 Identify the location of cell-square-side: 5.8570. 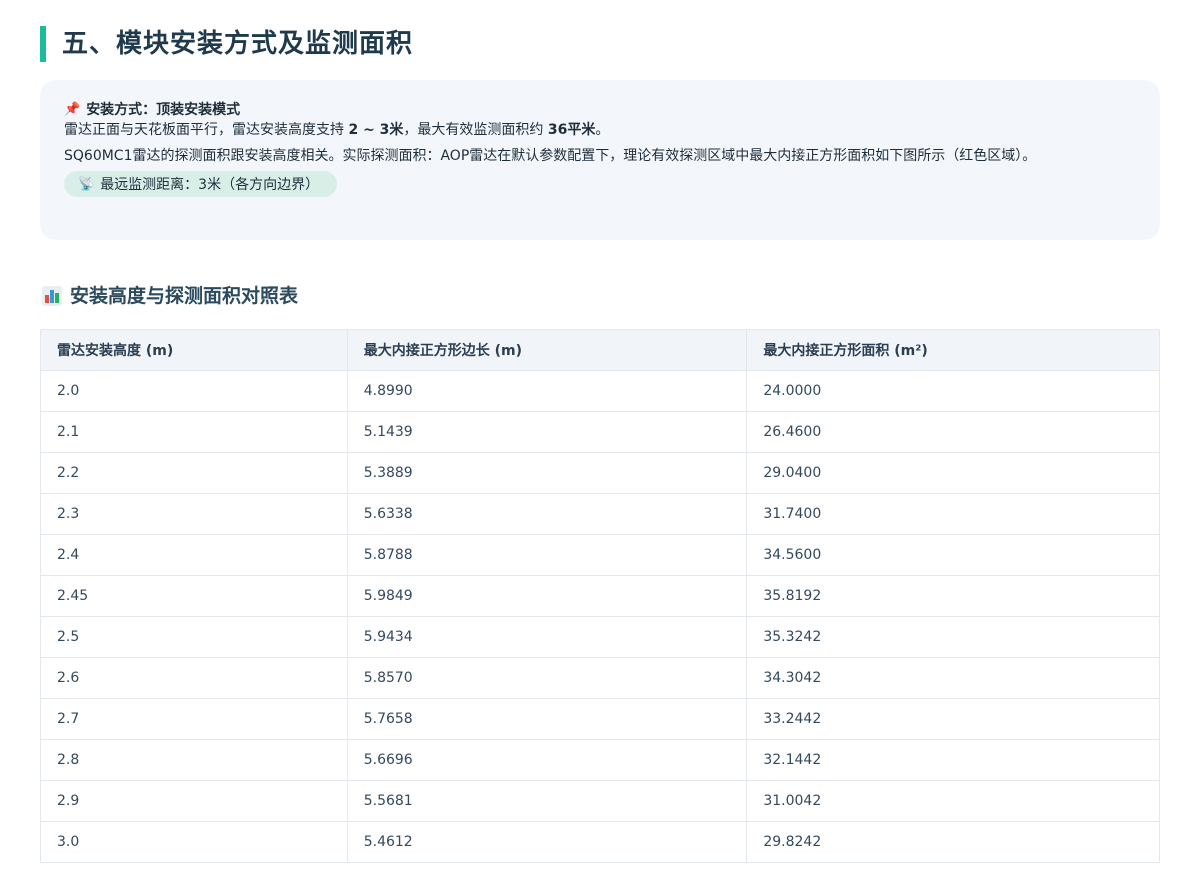
(547, 678).